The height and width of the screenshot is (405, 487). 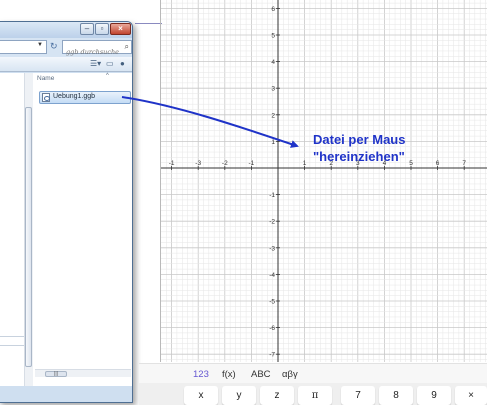 I want to click on address-row: ▼ ↻ ⌕, so click(x=66, y=48).